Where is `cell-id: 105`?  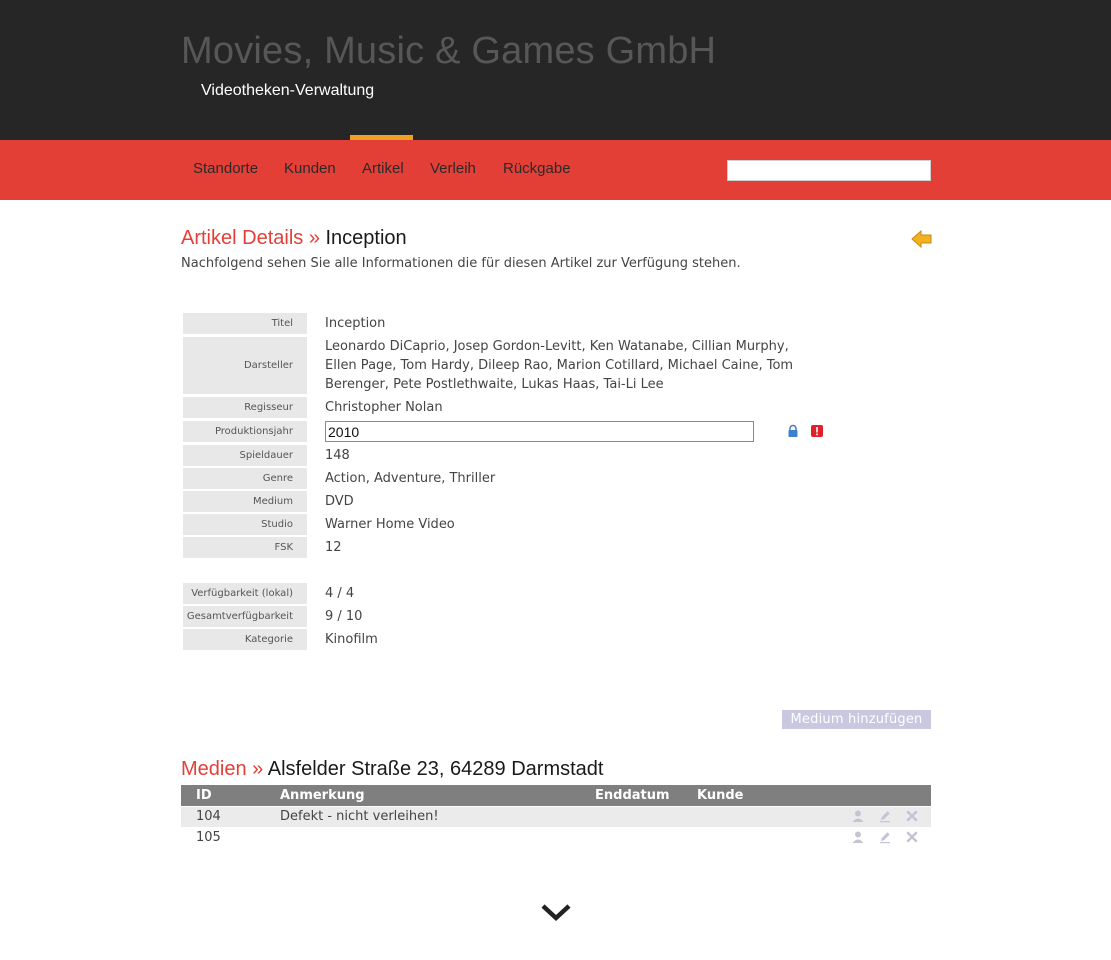
cell-id: 105 is located at coordinates (208, 837).